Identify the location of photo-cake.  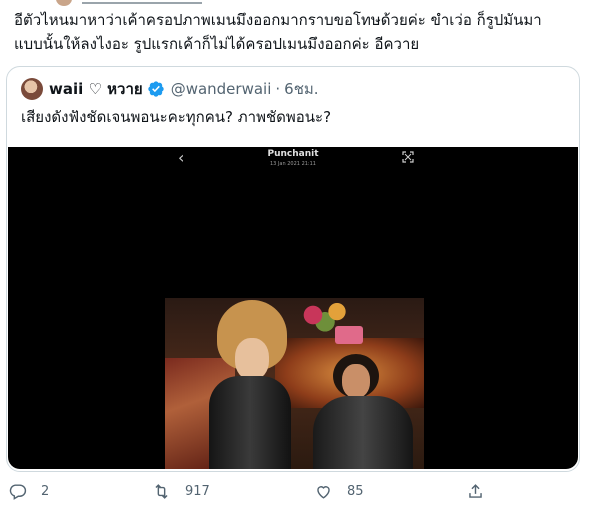
(349, 335).